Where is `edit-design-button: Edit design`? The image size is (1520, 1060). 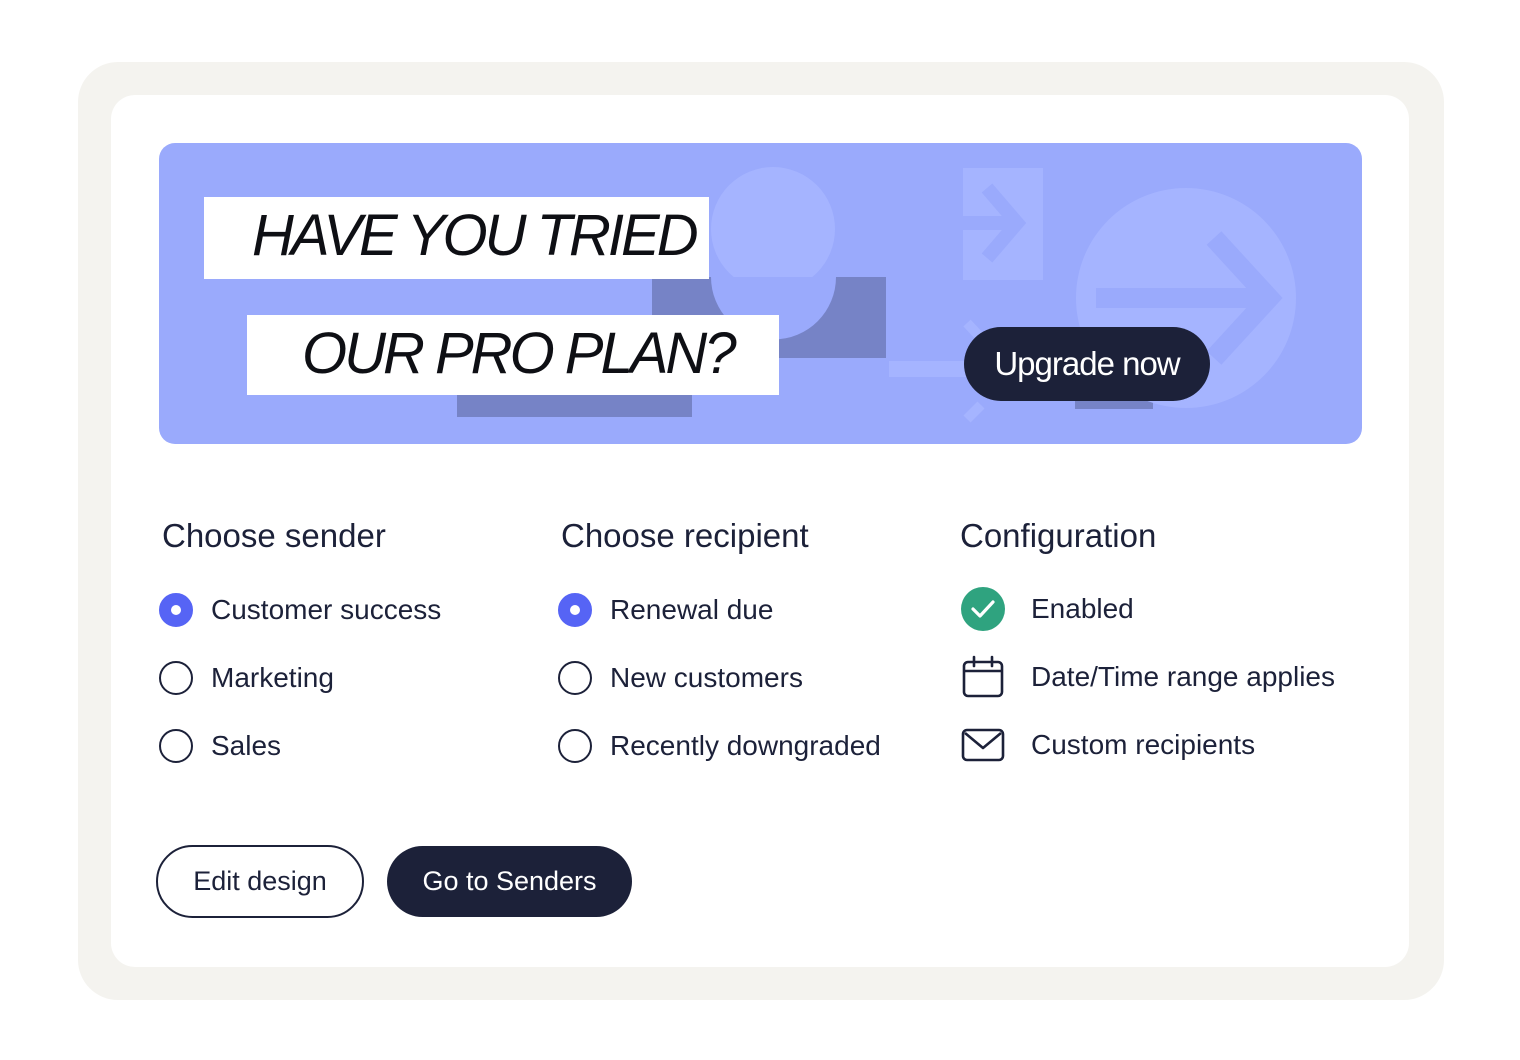
edit-design-button: Edit design is located at coordinates (260, 881).